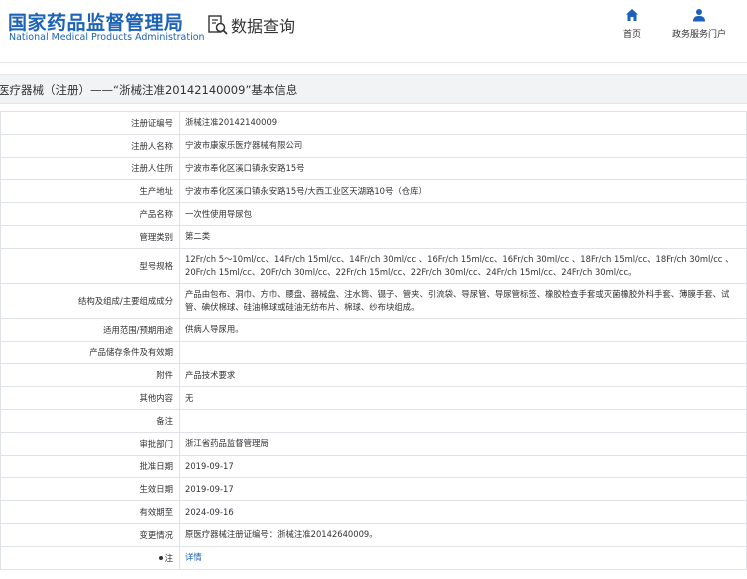  Describe the element at coordinates (138, 329) in the screenshot. I see `field-label-text: 适用范围/预期用途` at that location.